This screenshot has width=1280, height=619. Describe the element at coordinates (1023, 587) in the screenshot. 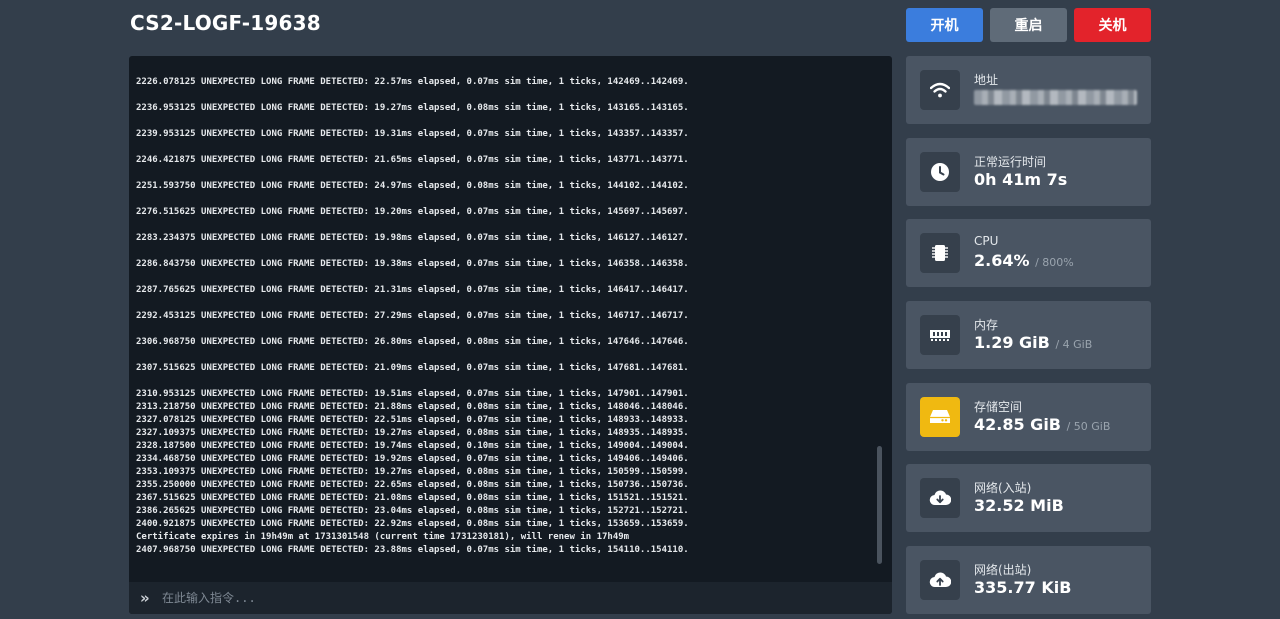

I see `network-out-value: 335.77 KiB` at that location.